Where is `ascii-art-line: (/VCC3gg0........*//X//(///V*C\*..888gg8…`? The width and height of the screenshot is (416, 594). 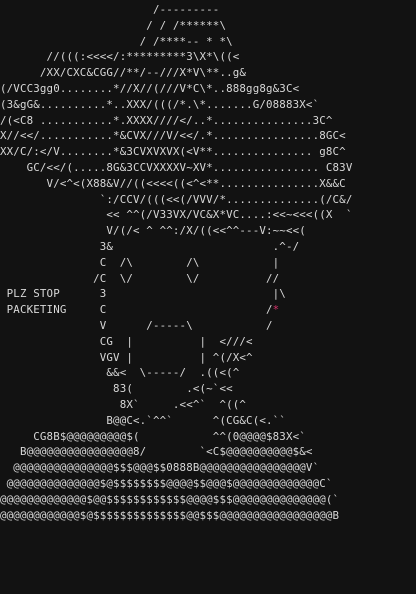
ascii-art-line: (/VCC3gg0........*//X//(///V*C\*..888gg8… is located at coordinates (150, 88).